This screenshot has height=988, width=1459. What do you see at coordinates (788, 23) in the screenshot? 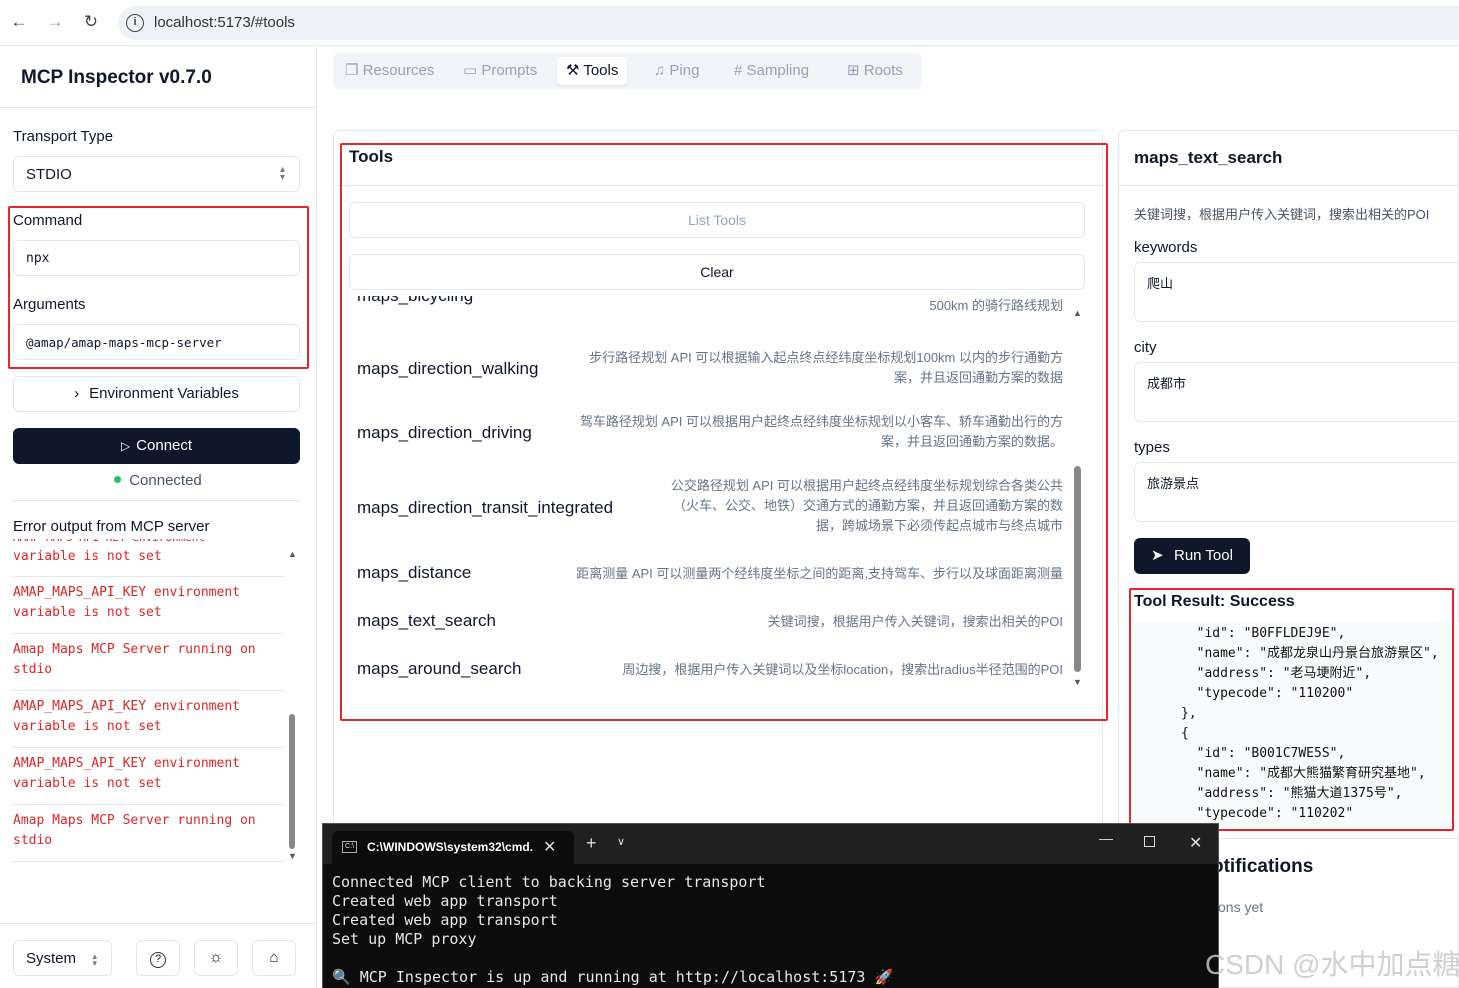
I see `address-bar: i localhost:5173/#tools` at bounding box center [788, 23].